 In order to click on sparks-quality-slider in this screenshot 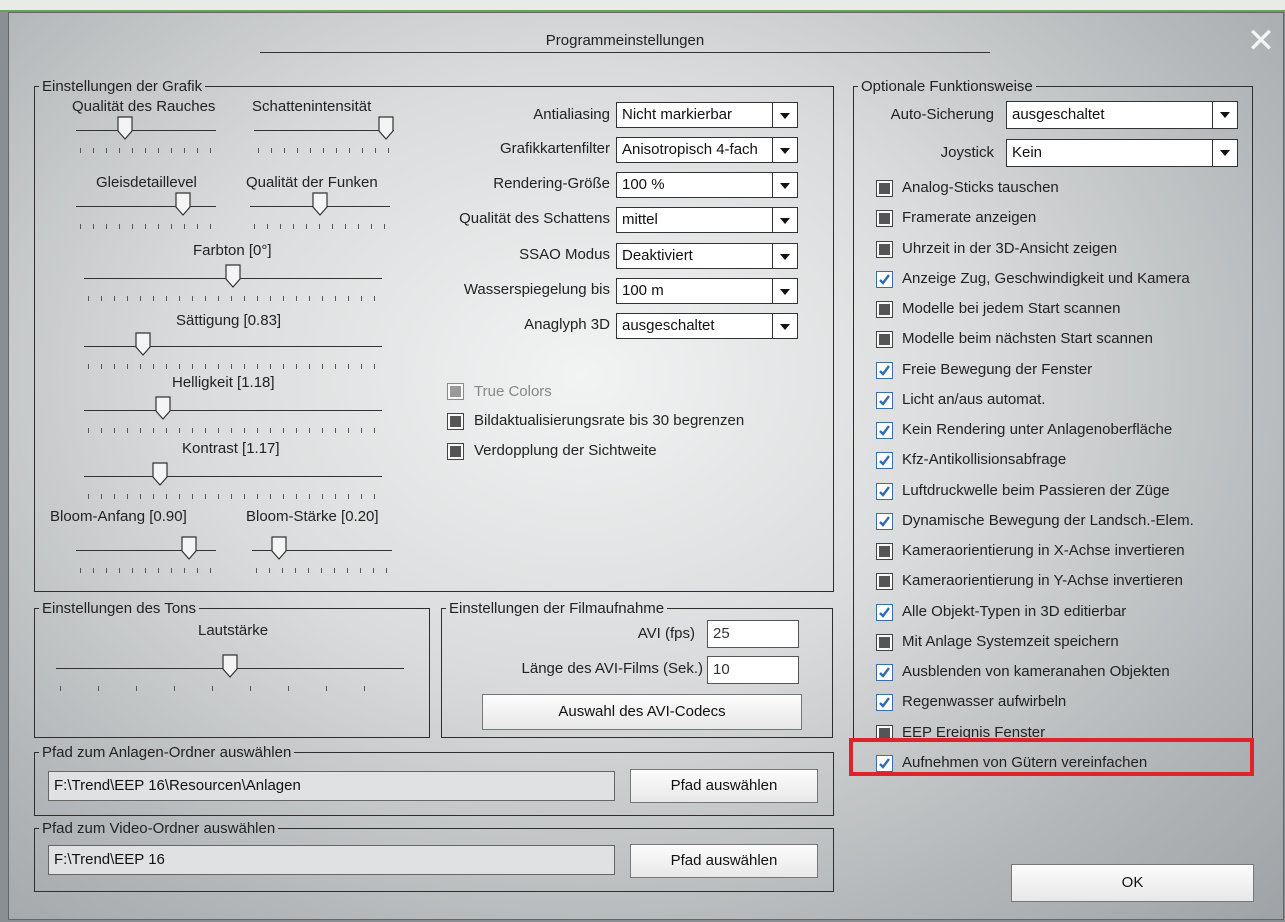, I will do `click(320, 209)`.